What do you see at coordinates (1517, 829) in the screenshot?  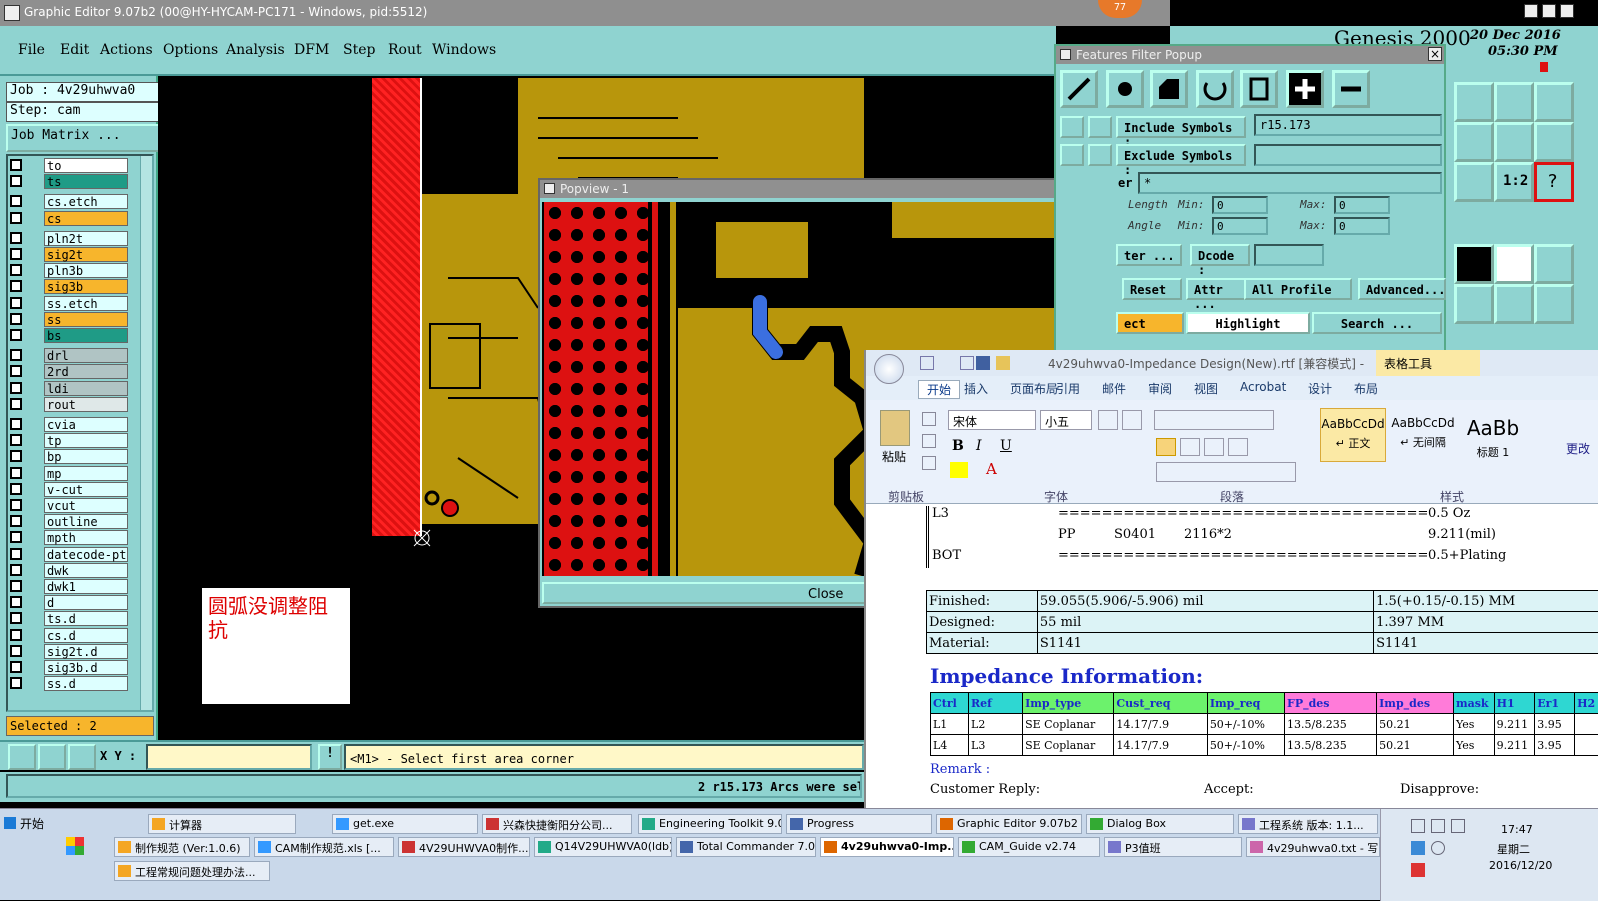 I see `clock-time: 17:47` at bounding box center [1517, 829].